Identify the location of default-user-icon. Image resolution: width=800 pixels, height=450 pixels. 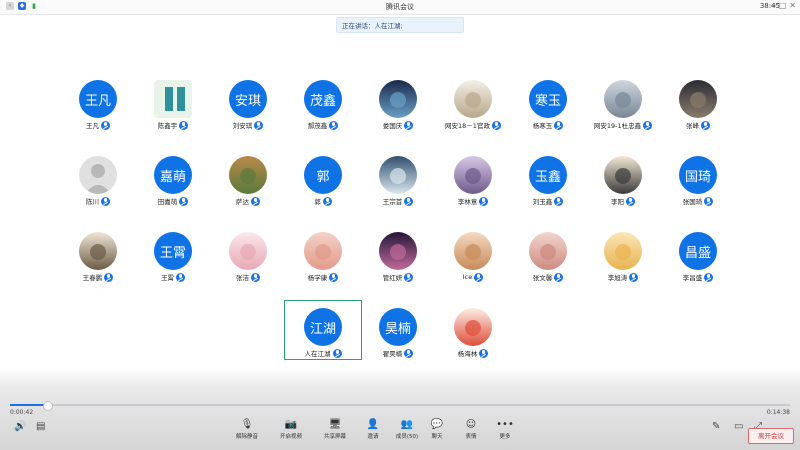
(98, 175).